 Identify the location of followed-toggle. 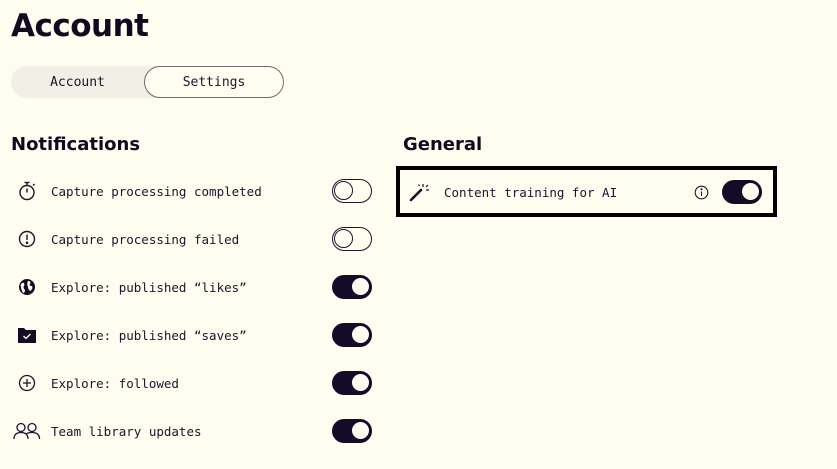
(352, 383).